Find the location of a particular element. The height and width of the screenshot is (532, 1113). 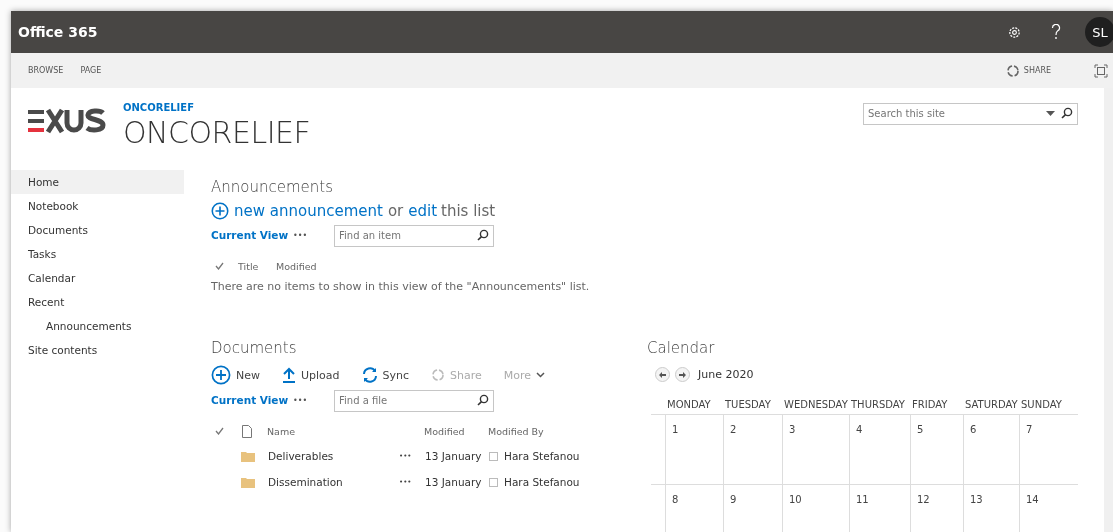

day-cell: 2 is located at coordinates (752, 449).